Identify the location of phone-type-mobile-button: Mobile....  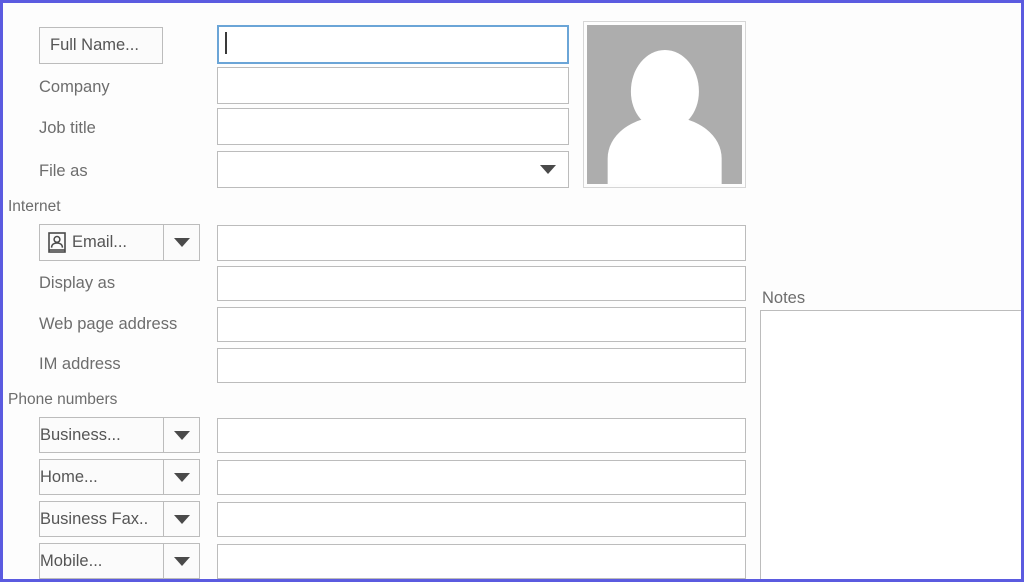
(101, 561).